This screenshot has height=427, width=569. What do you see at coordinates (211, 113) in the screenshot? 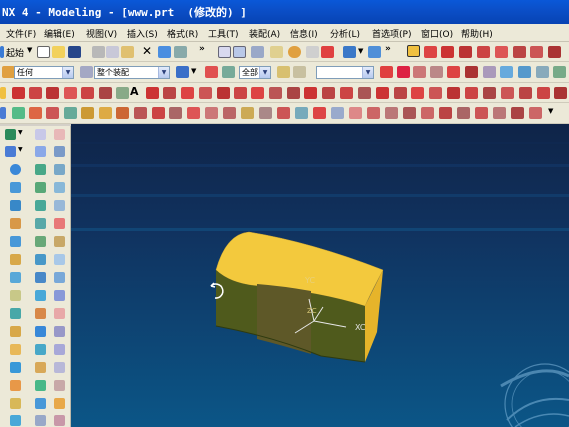
I see `blend-icon` at bounding box center [211, 113].